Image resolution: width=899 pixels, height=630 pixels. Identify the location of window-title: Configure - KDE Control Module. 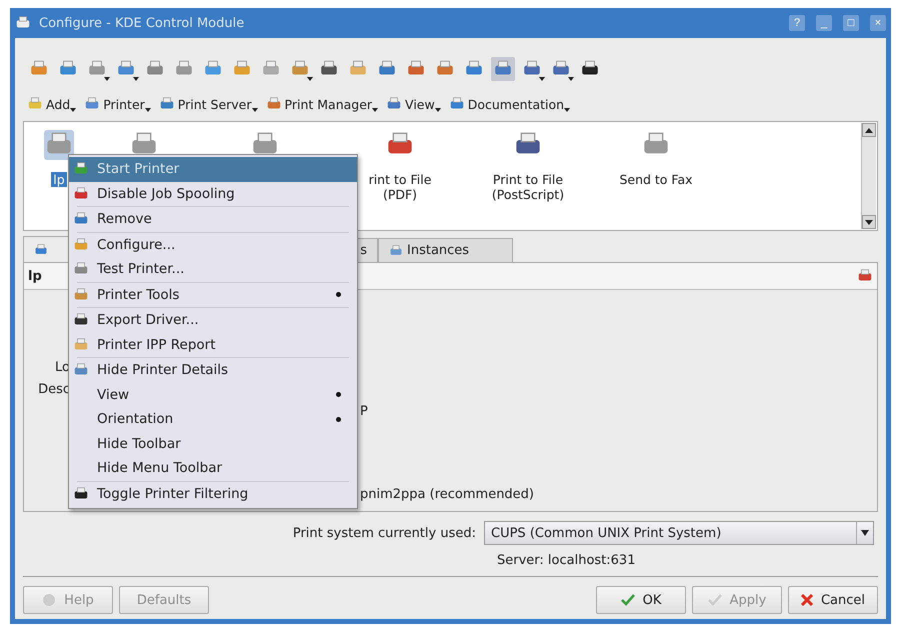
(142, 23).